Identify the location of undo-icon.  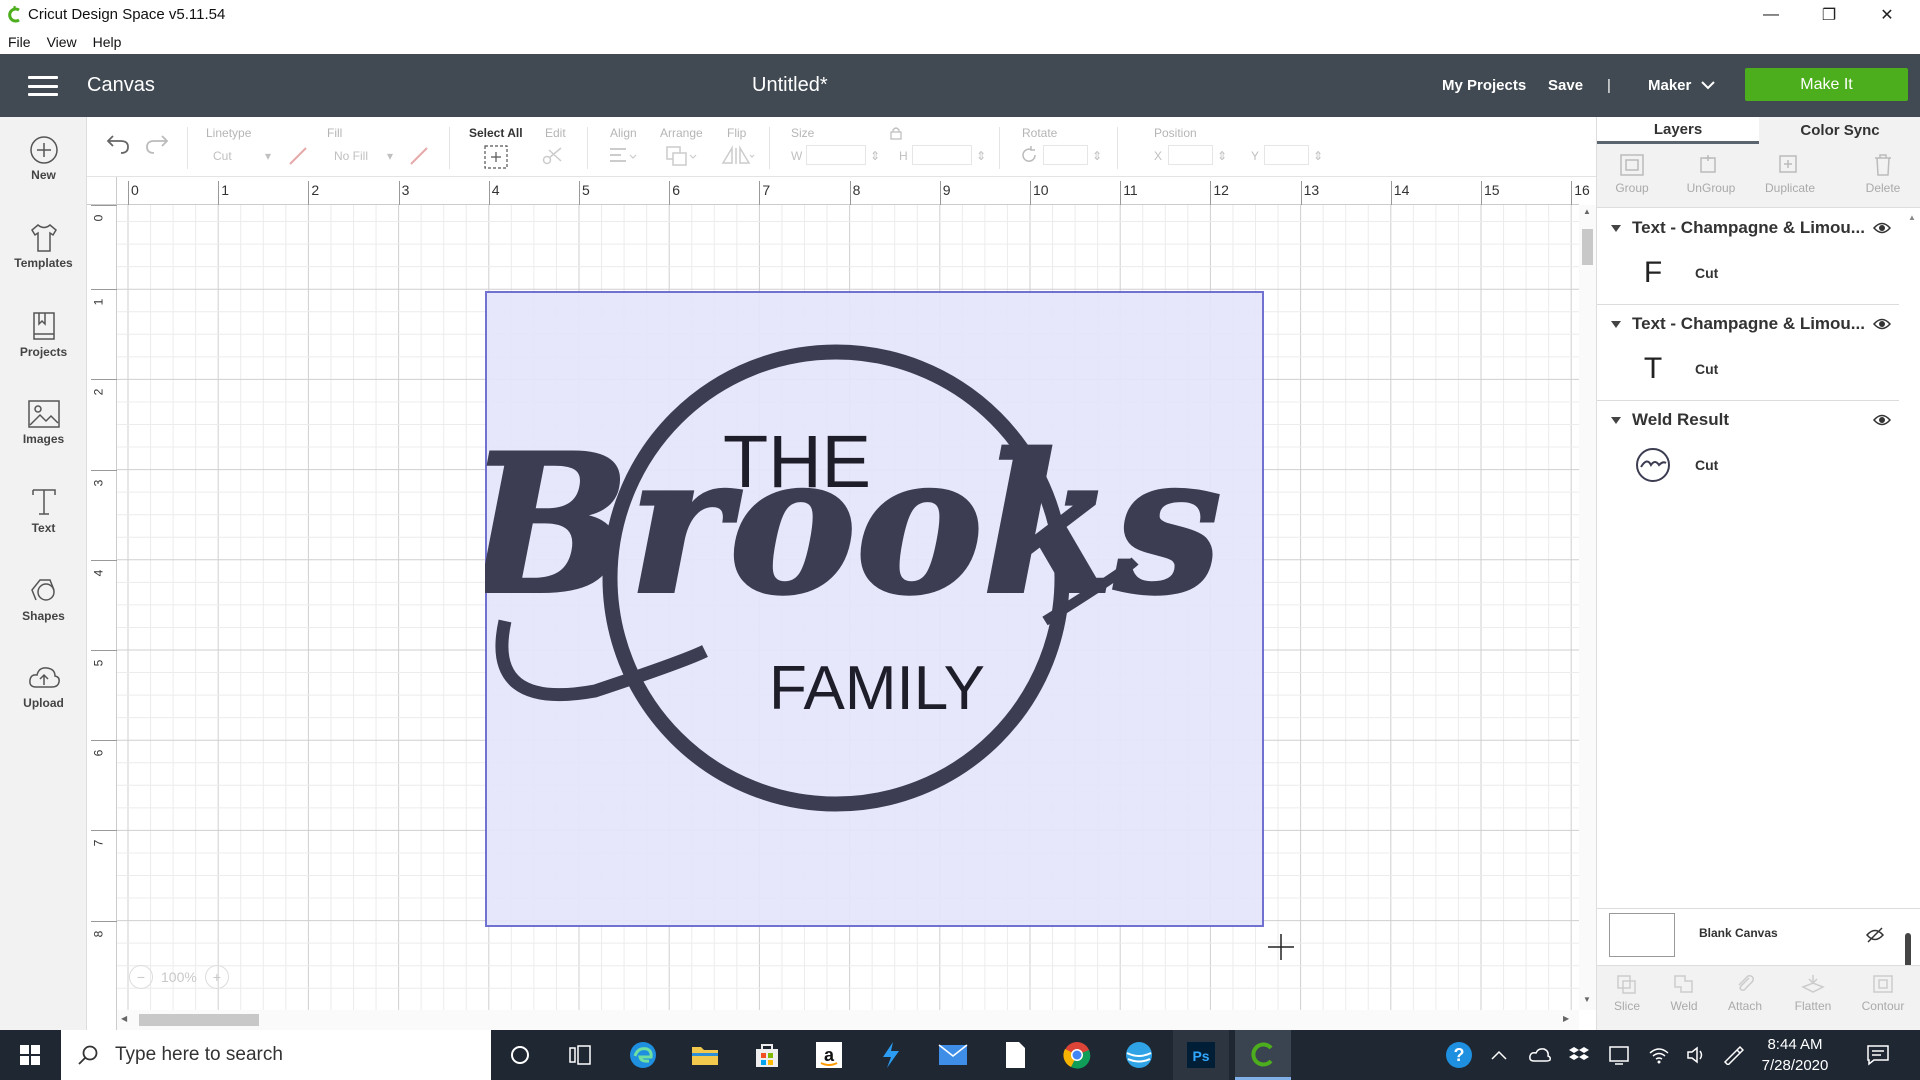
(118, 144).